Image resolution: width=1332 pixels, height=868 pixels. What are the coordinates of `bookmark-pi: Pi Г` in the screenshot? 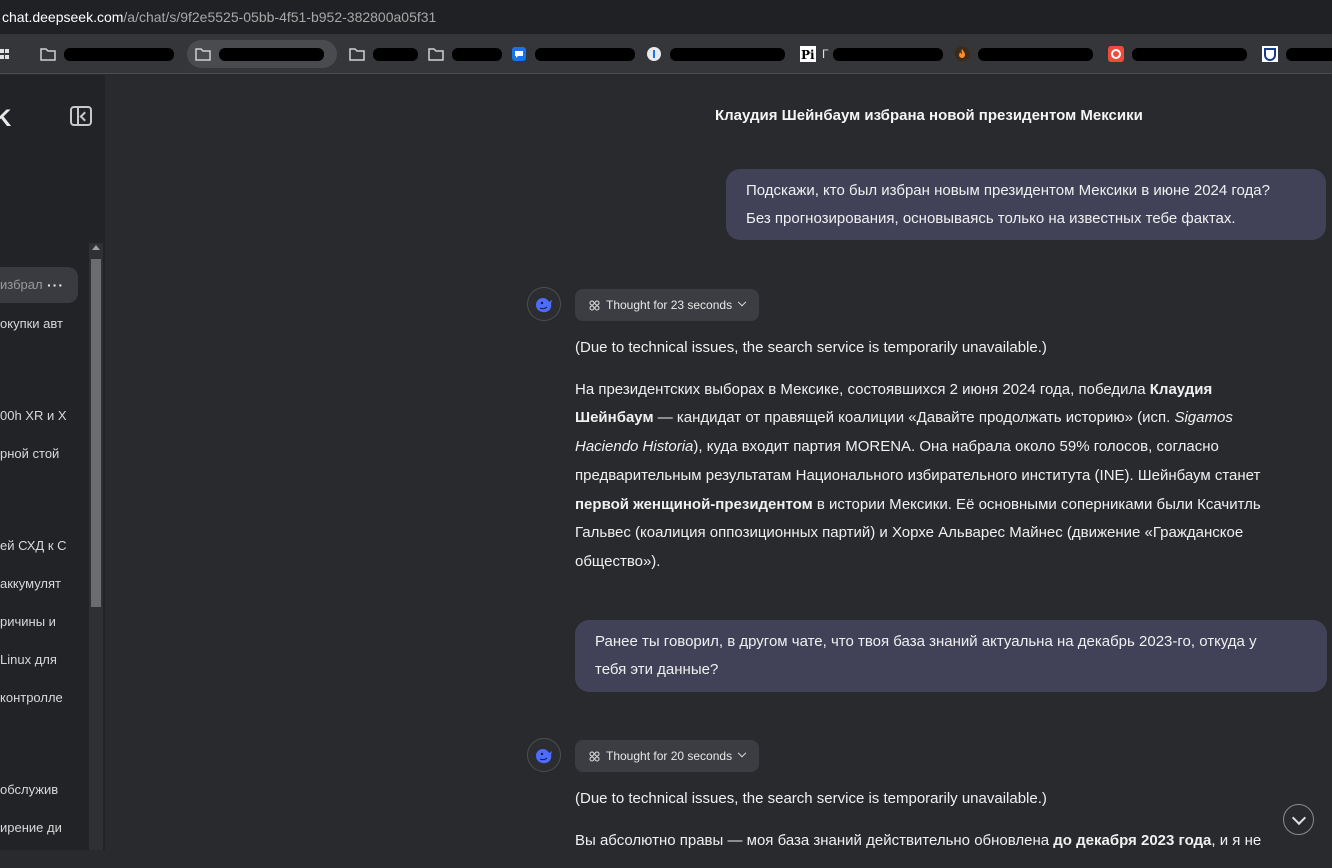 It's located at (871, 54).